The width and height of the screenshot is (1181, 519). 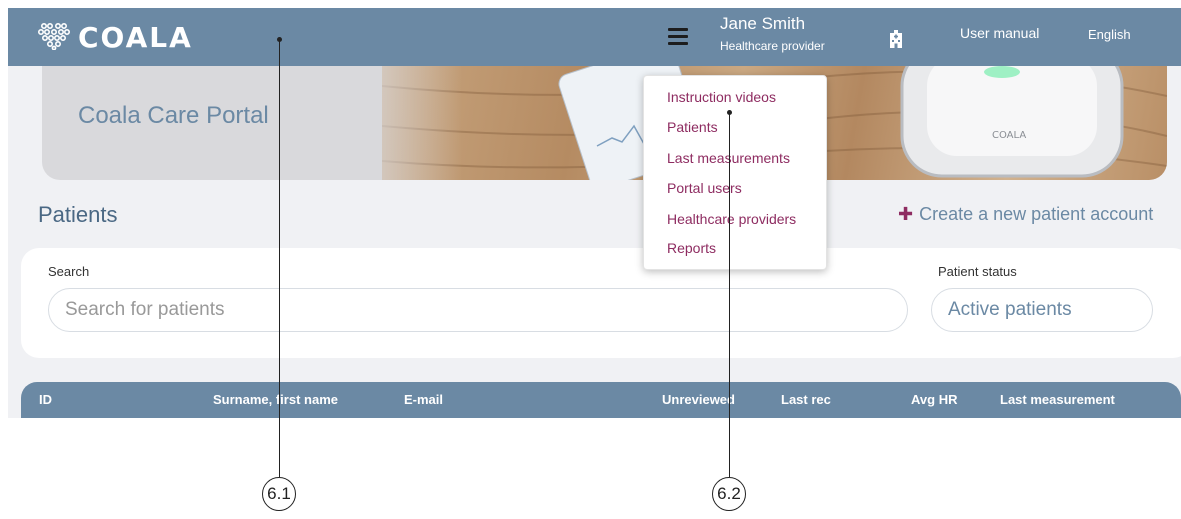 What do you see at coordinates (1036, 214) in the screenshot?
I see `create-patient-label: Create a new patient account` at bounding box center [1036, 214].